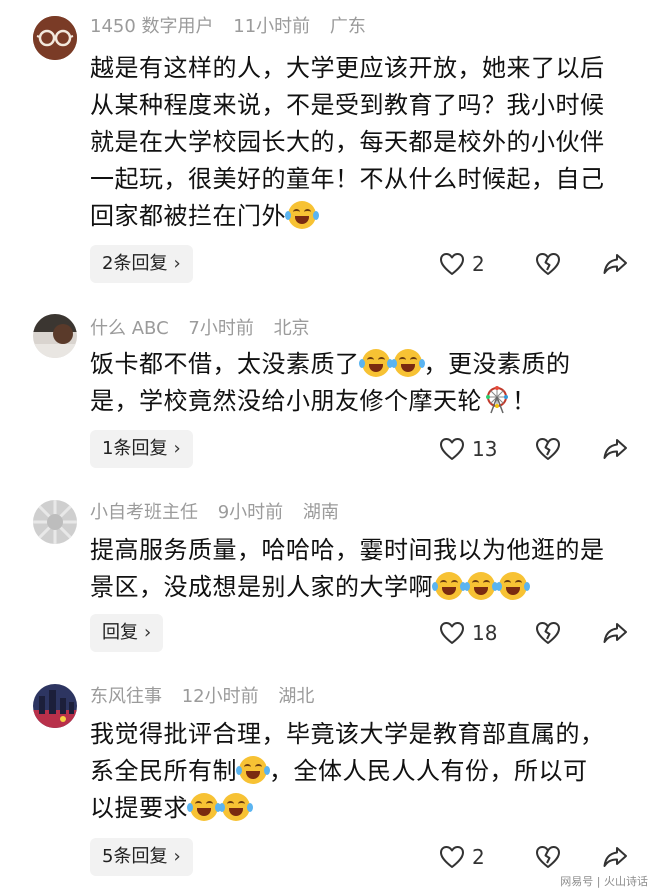 This screenshot has height=895, width=660. I want to click on comment-actions: 18, so click(538, 633).